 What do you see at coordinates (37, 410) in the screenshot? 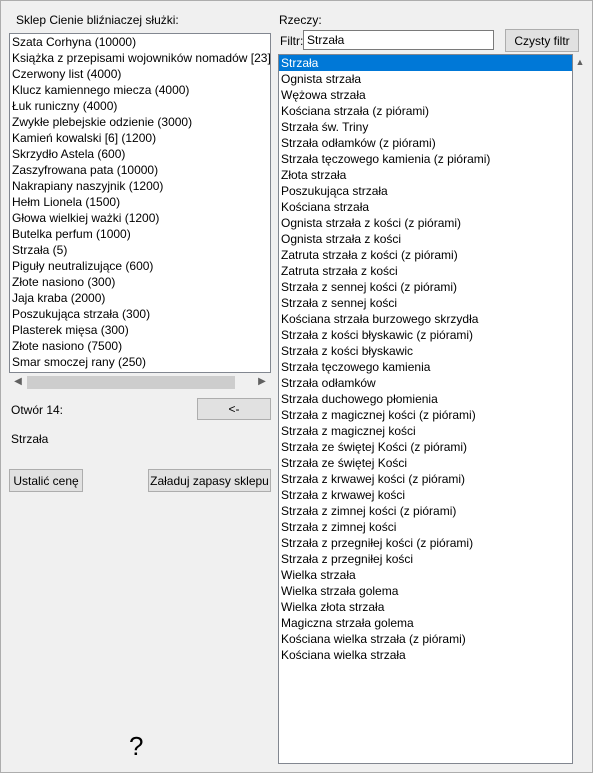
I see `slot-label: Otwór 14:` at bounding box center [37, 410].